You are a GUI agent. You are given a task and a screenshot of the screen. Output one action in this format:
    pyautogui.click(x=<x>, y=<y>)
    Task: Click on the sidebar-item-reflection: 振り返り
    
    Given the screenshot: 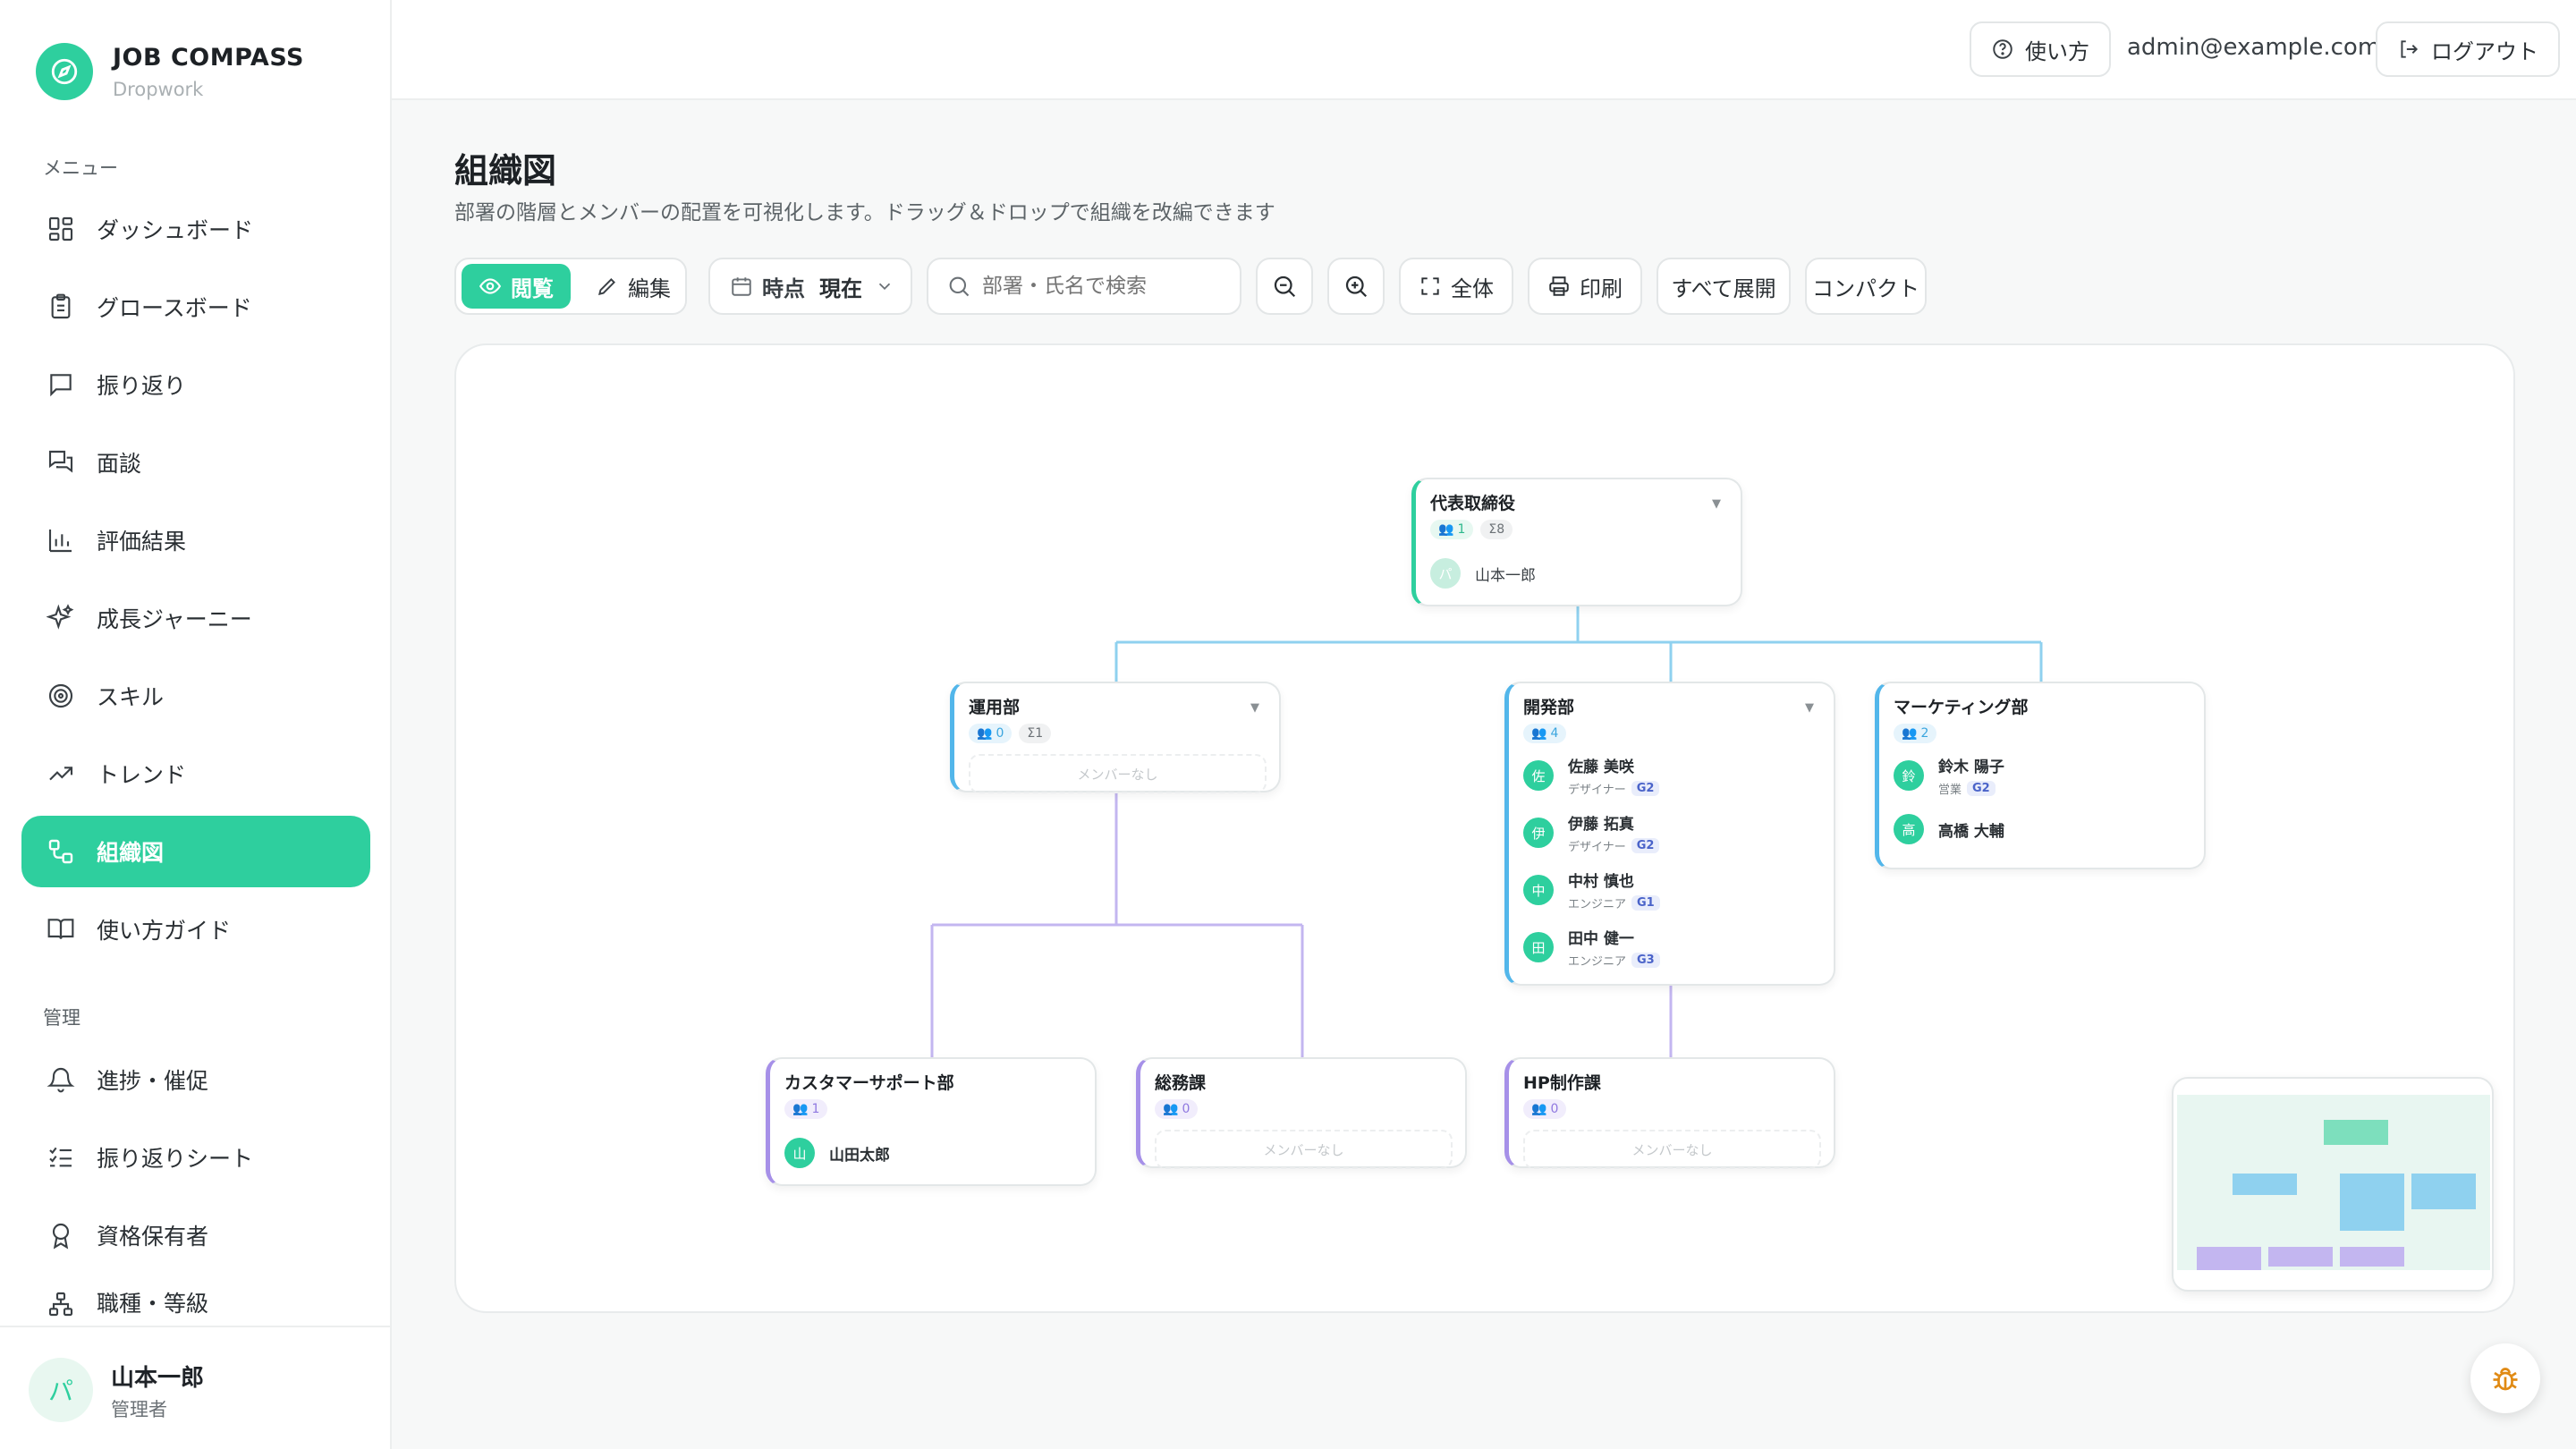 What is the action you would take?
    pyautogui.click(x=195, y=384)
    